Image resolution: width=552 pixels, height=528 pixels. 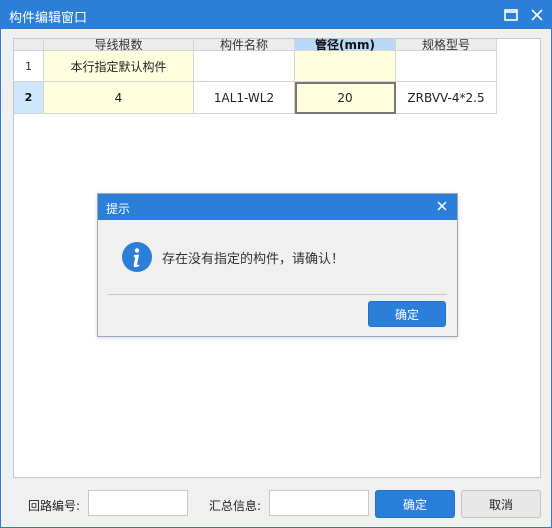 What do you see at coordinates (277, 207) in the screenshot?
I see `dialog-titlebar: 提示` at bounding box center [277, 207].